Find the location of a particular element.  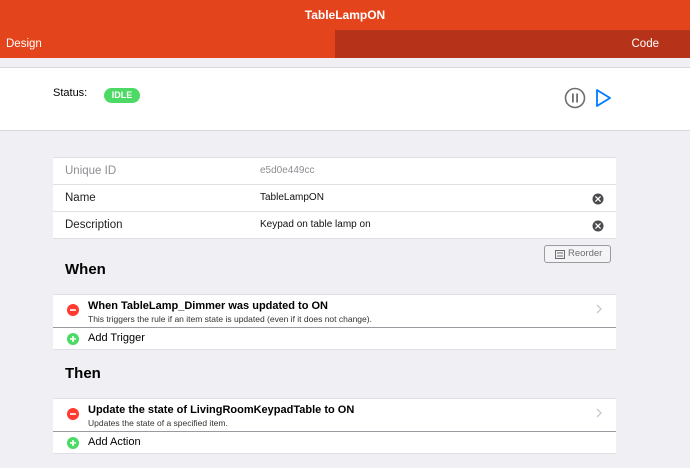

play-icon is located at coordinates (604, 98).